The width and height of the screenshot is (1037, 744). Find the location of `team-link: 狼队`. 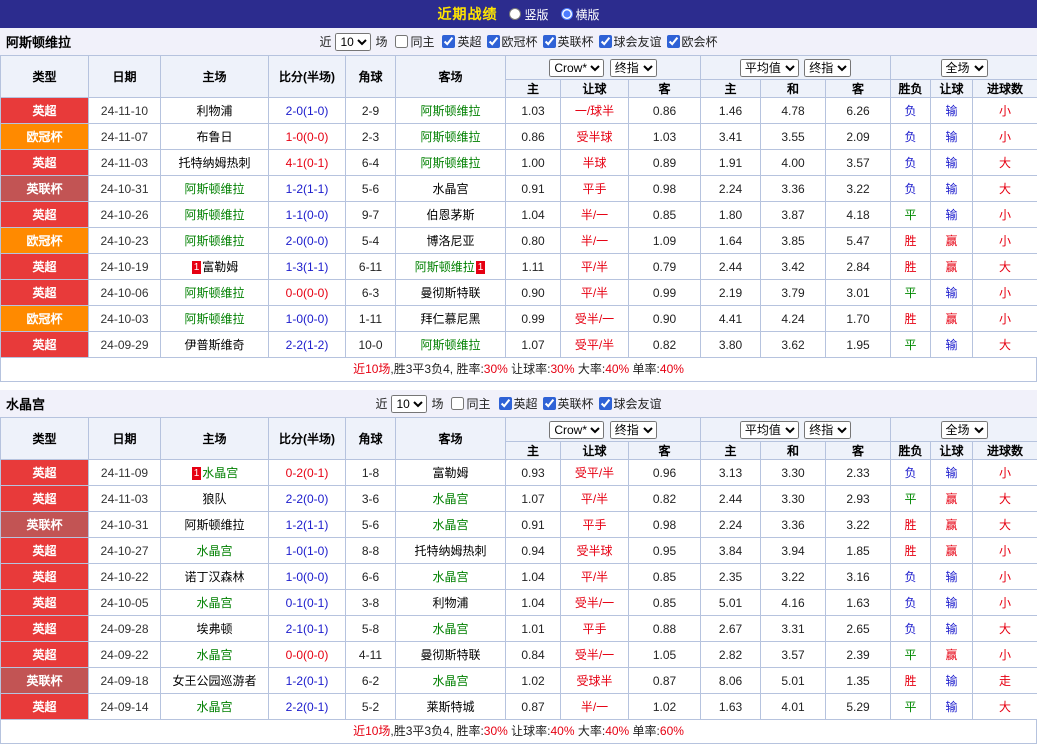

team-link: 狼队 is located at coordinates (214, 499).